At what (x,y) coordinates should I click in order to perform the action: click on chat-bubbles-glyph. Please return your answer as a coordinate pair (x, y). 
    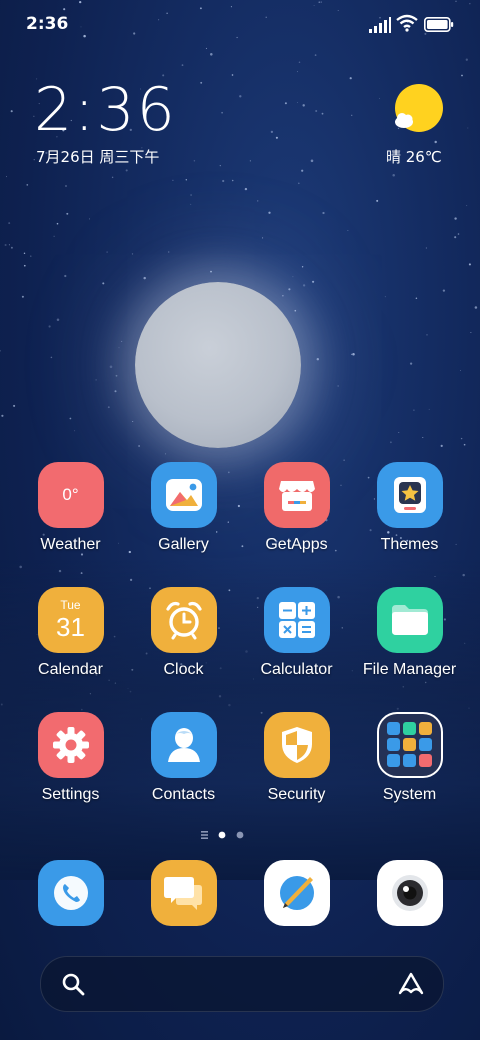
    Looking at the image, I should click on (182, 893).